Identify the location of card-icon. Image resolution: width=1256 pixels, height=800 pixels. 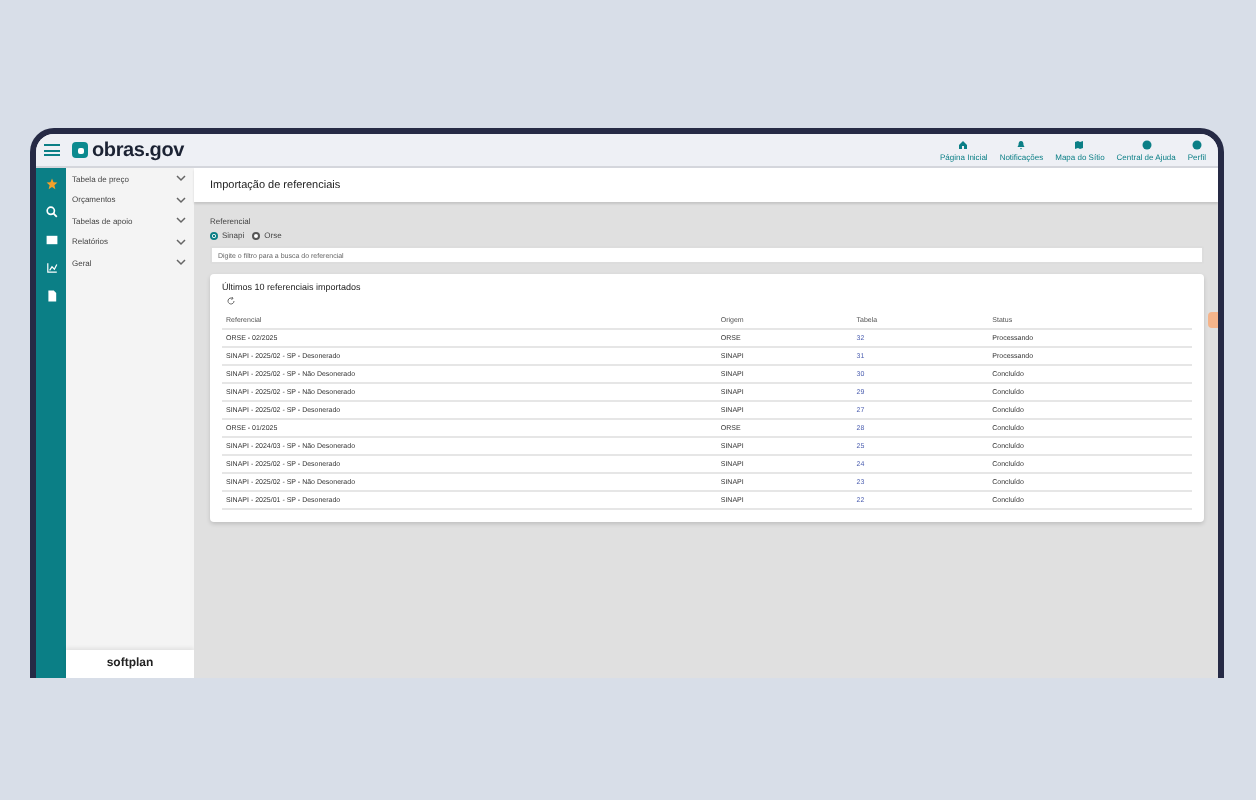
(51, 239).